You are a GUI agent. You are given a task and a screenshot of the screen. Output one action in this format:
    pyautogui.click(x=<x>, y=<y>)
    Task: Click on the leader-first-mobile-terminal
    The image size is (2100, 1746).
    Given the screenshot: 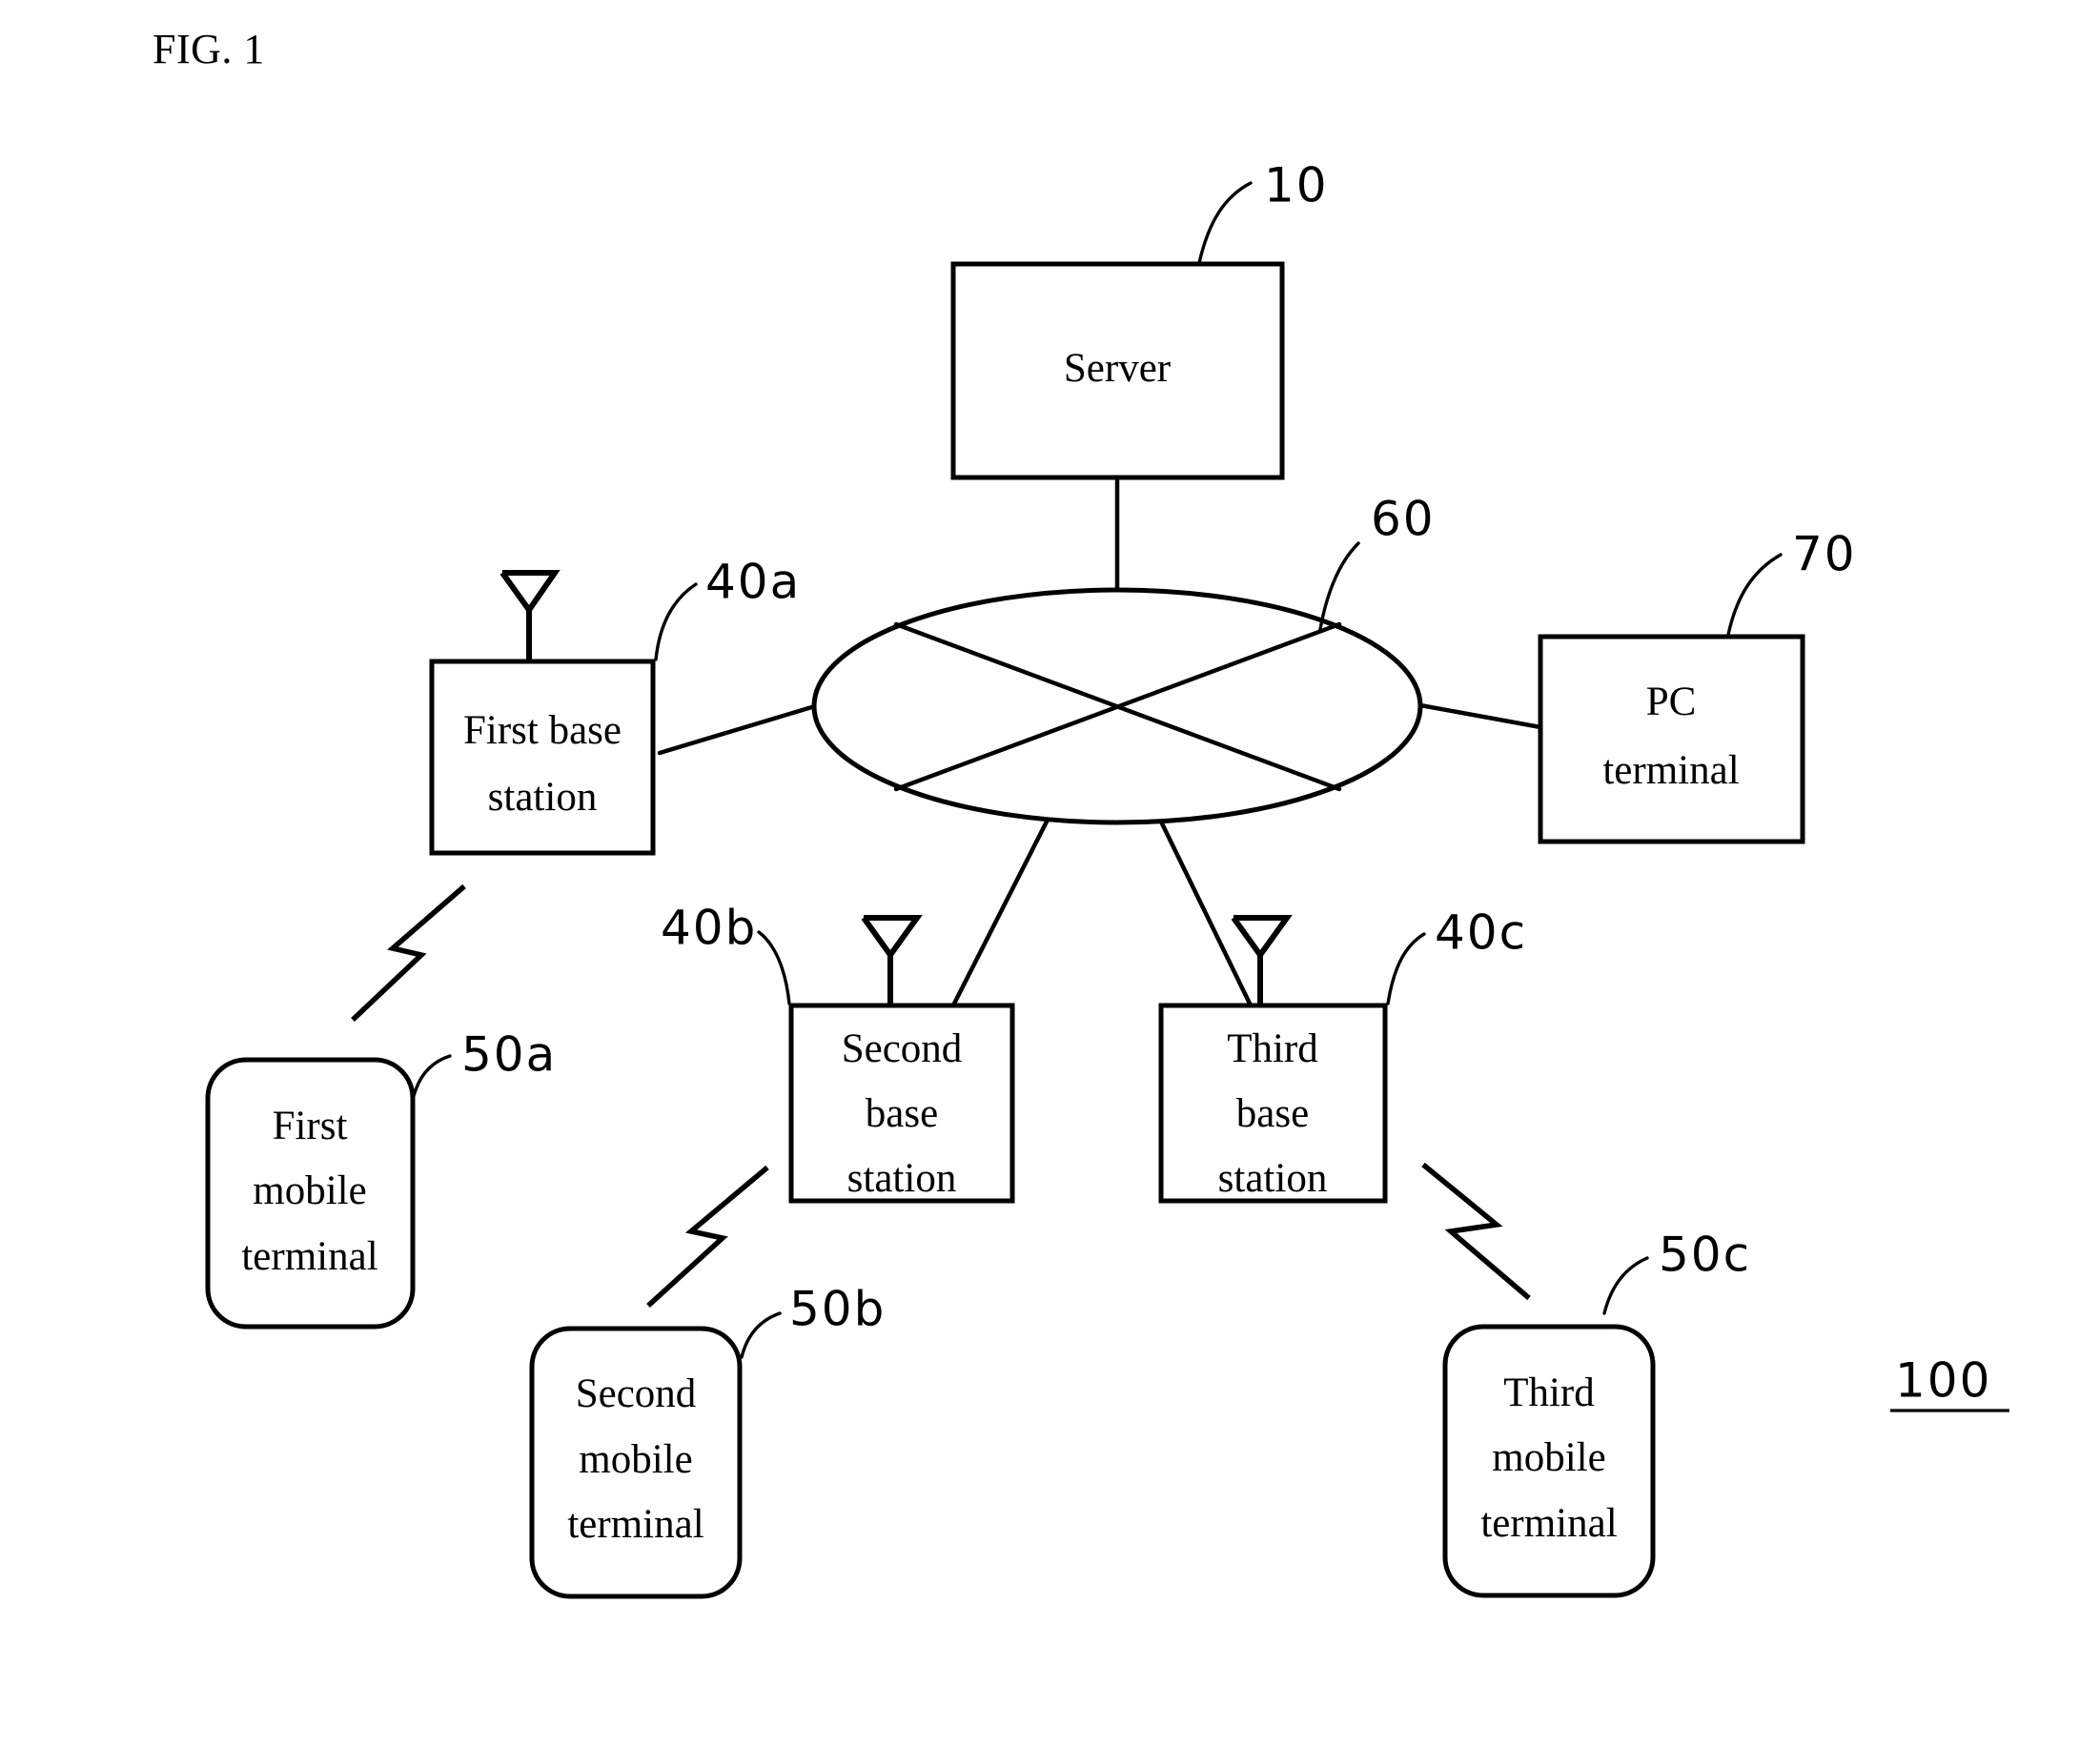 What is the action you would take?
    pyautogui.click(x=432, y=1076)
    